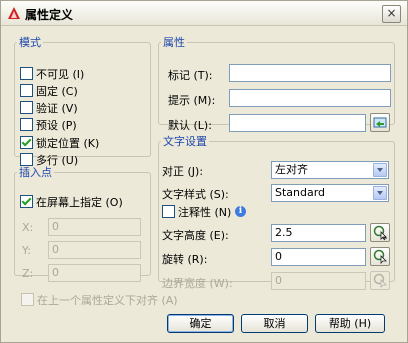 This screenshot has height=343, width=408. I want to click on z-label: Z:, so click(28, 273).